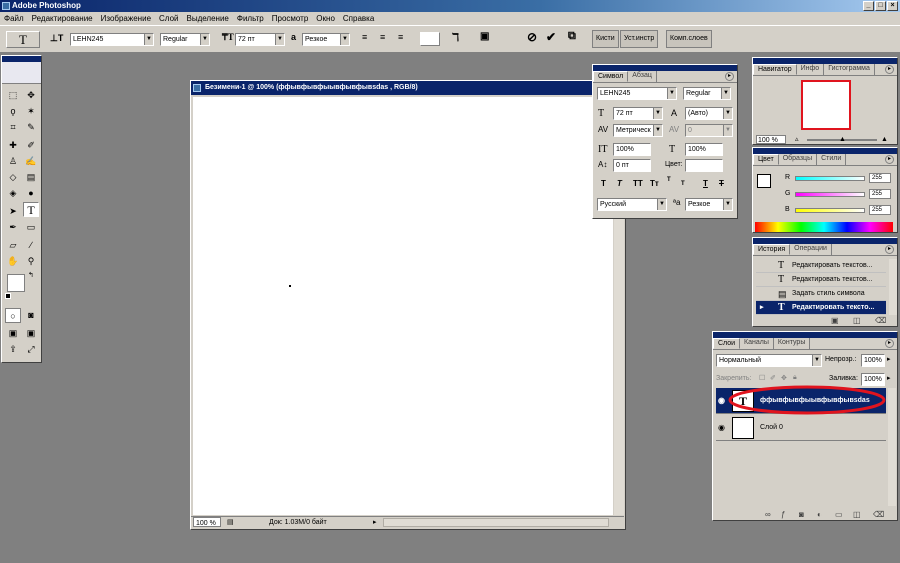 This screenshot has width=900, height=563. I want to click on menu-layer: Слой, so click(168, 18).